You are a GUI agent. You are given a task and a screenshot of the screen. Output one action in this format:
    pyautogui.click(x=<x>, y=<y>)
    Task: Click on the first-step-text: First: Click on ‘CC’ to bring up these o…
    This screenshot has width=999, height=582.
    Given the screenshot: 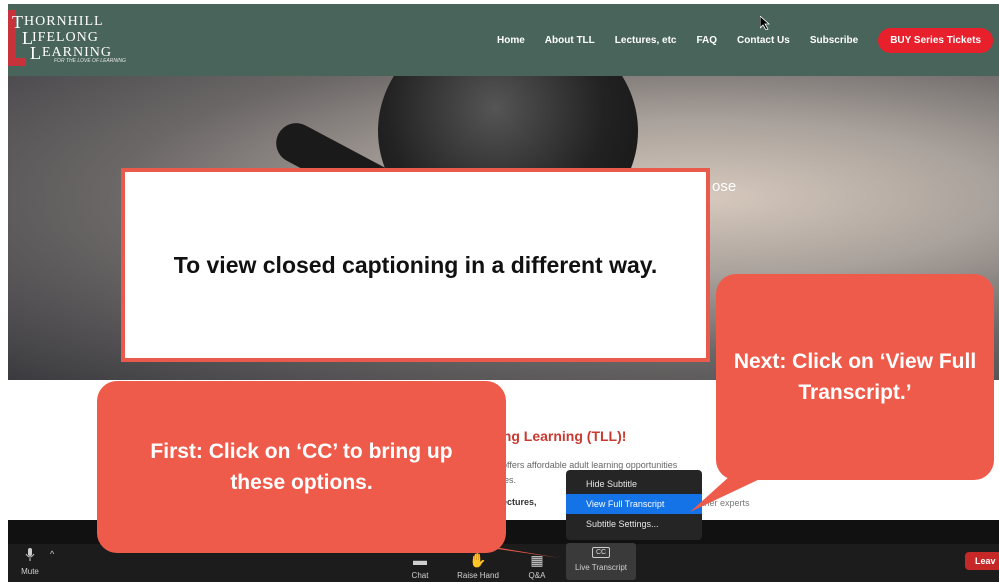 What is the action you would take?
    pyautogui.click(x=301, y=467)
    